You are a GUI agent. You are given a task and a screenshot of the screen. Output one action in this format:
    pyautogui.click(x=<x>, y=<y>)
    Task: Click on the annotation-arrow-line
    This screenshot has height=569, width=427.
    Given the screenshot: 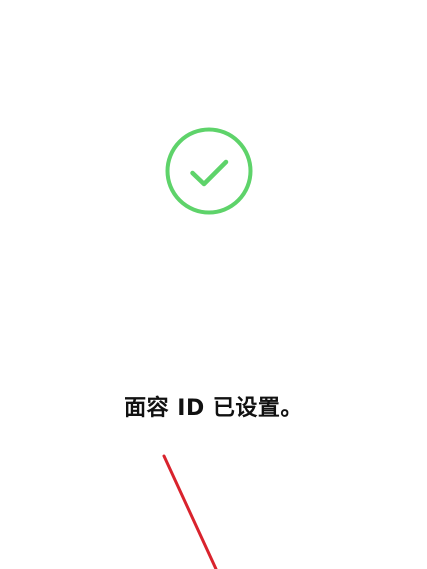 What is the action you would take?
    pyautogui.click(x=190, y=511)
    